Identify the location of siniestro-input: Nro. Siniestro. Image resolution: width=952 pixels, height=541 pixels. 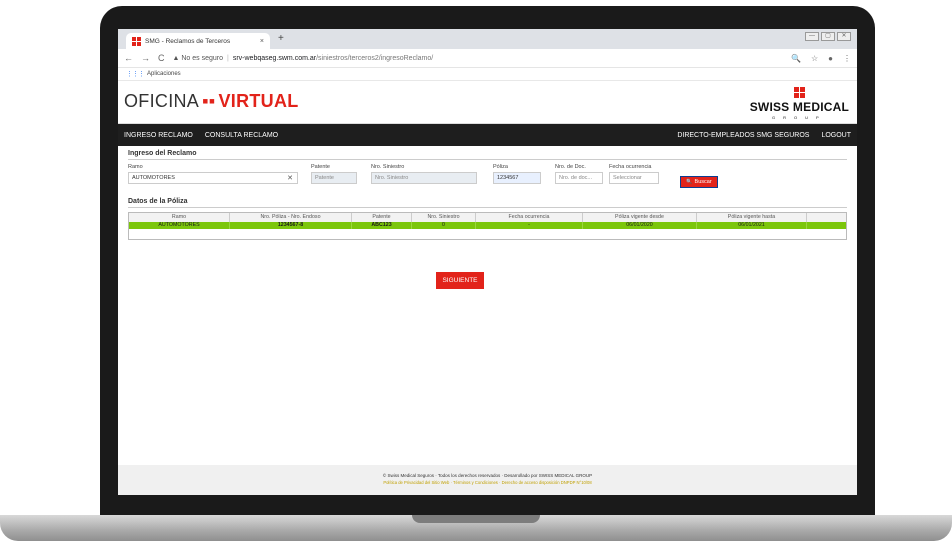
(424, 178).